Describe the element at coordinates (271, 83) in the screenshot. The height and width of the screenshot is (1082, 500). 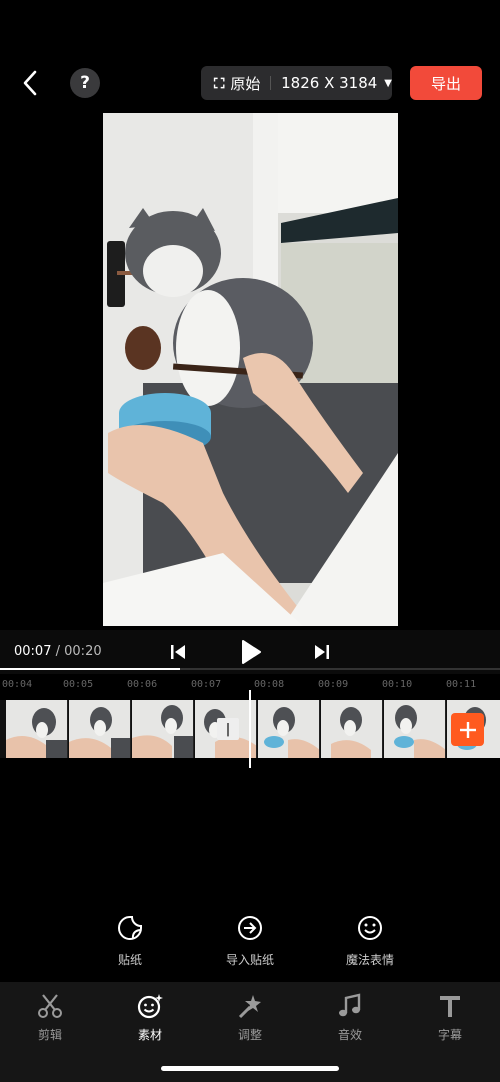
I see `divider` at that location.